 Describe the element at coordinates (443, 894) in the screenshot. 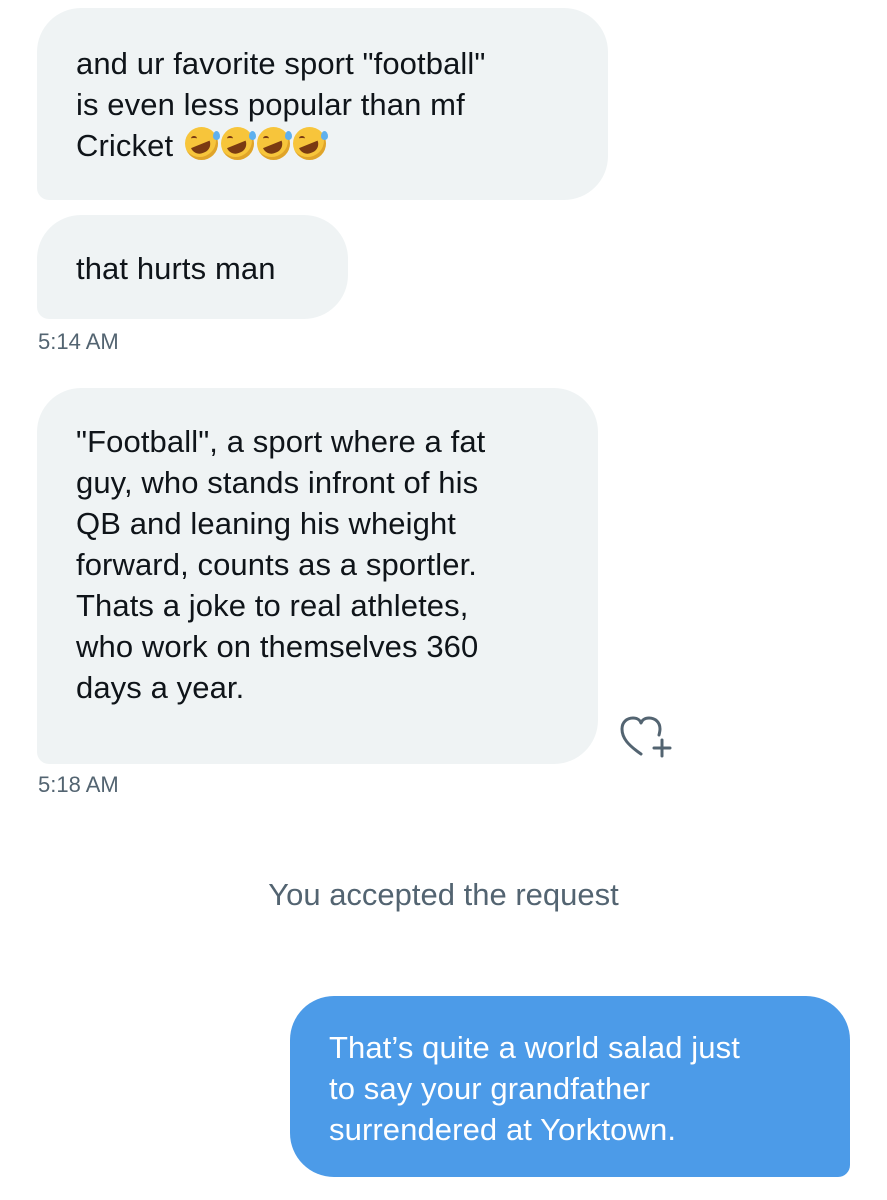

I see `system-notice: You accepted the request` at that location.